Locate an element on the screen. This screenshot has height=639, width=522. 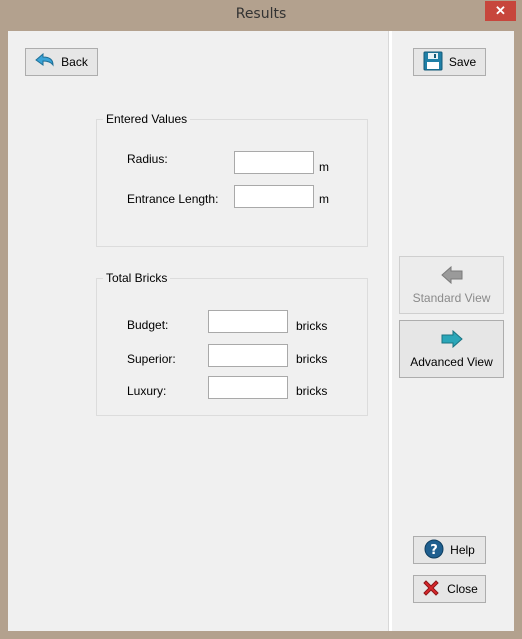
floppy-disk-icon is located at coordinates (433, 62).